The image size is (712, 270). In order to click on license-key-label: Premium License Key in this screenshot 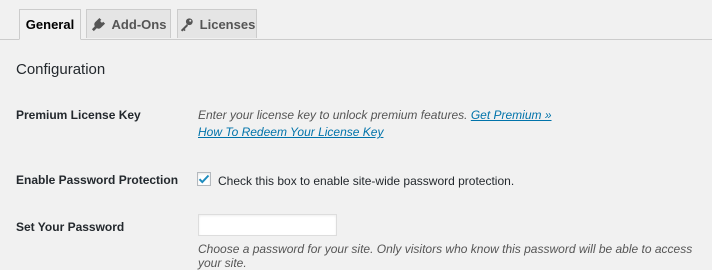, I will do `click(78, 115)`.